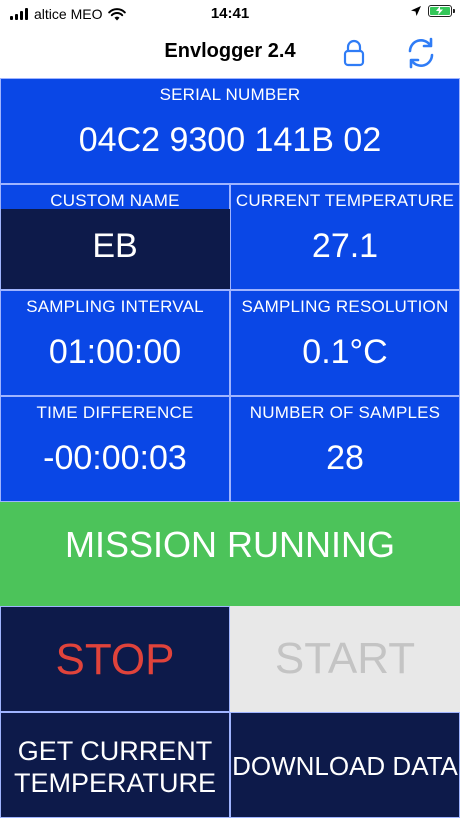 The width and height of the screenshot is (460, 818). I want to click on custom-name-label: CUSTOM NAME, so click(115, 200).